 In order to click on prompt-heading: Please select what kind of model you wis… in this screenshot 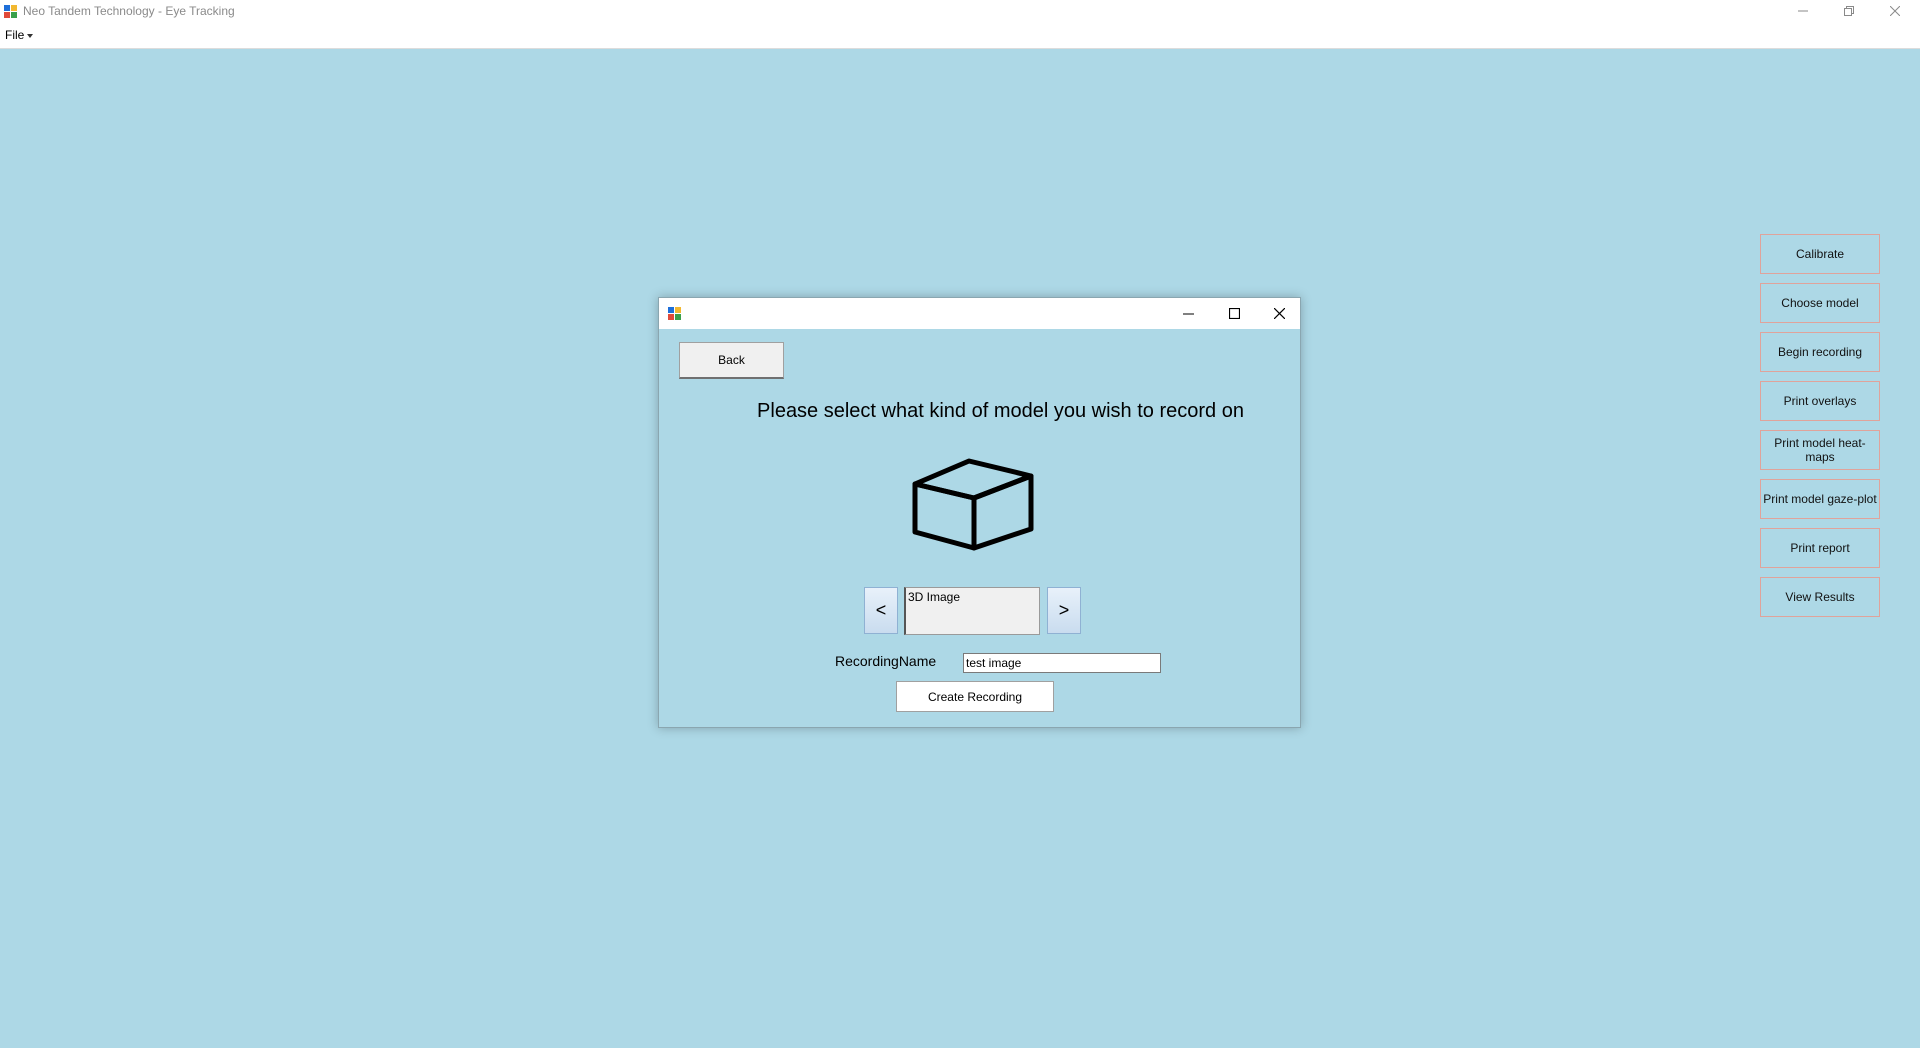, I will do `click(1000, 411)`.